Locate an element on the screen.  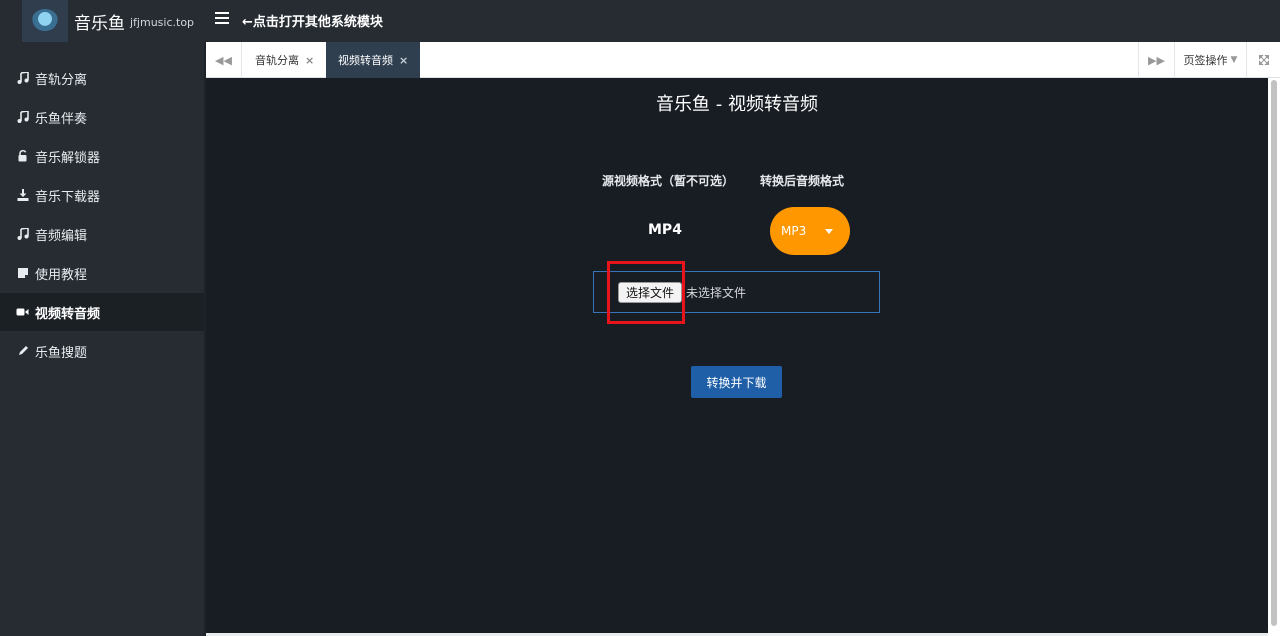
caret-down-icon is located at coordinates (829, 231).